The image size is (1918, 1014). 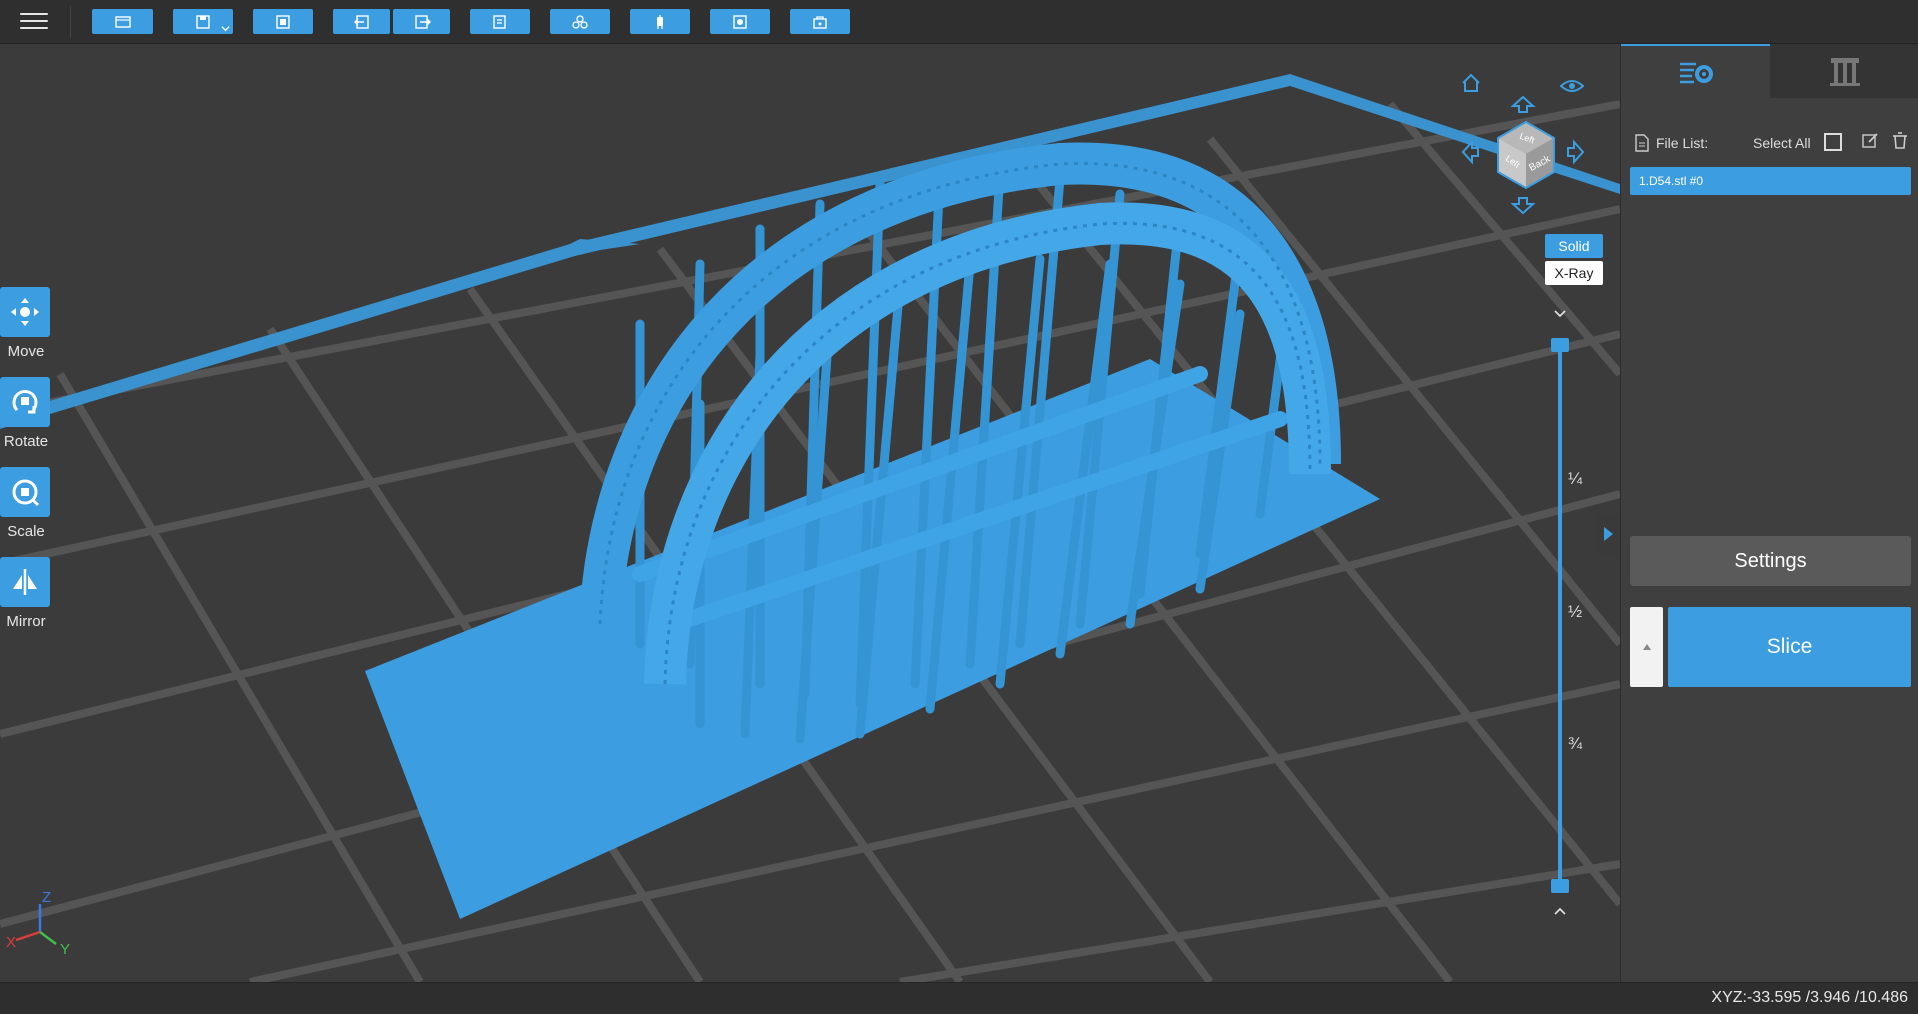 I want to click on printer-icon, so click(x=1844, y=72).